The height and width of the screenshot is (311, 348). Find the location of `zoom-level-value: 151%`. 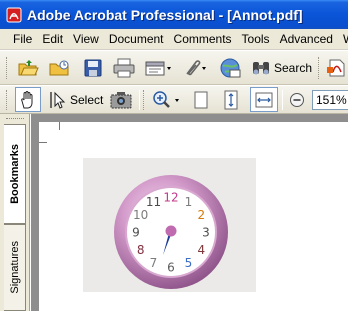

zoom-level-value: 151% is located at coordinates (331, 100).